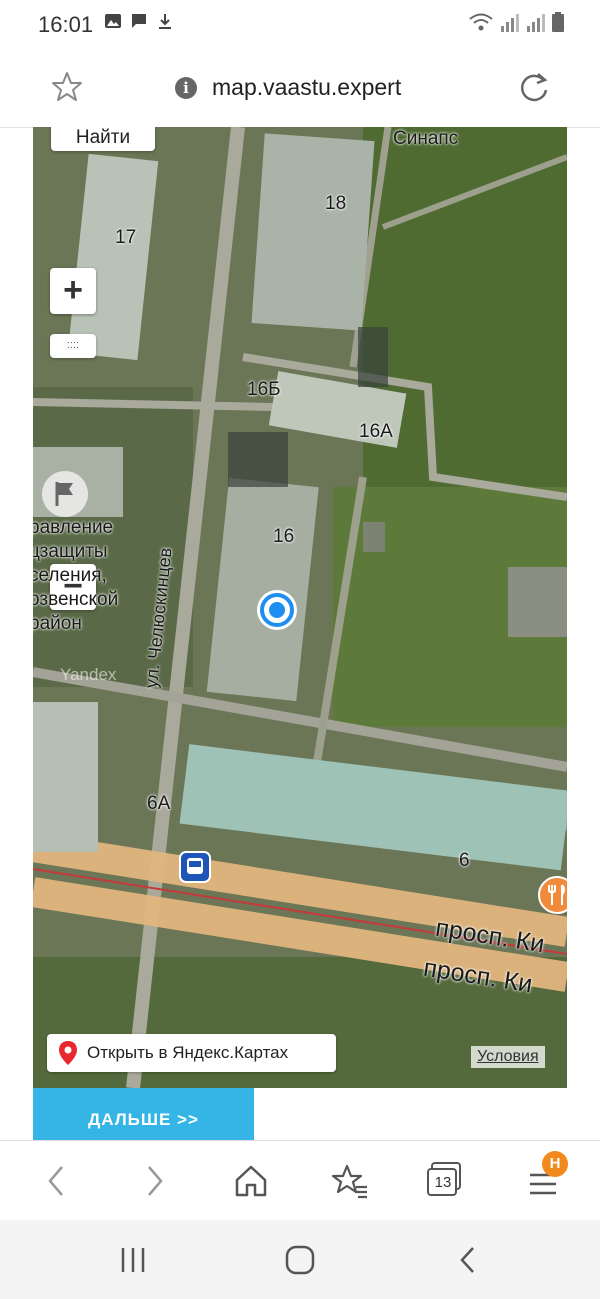 The height and width of the screenshot is (1299, 600). I want to click on wifi-icon, so click(481, 22).